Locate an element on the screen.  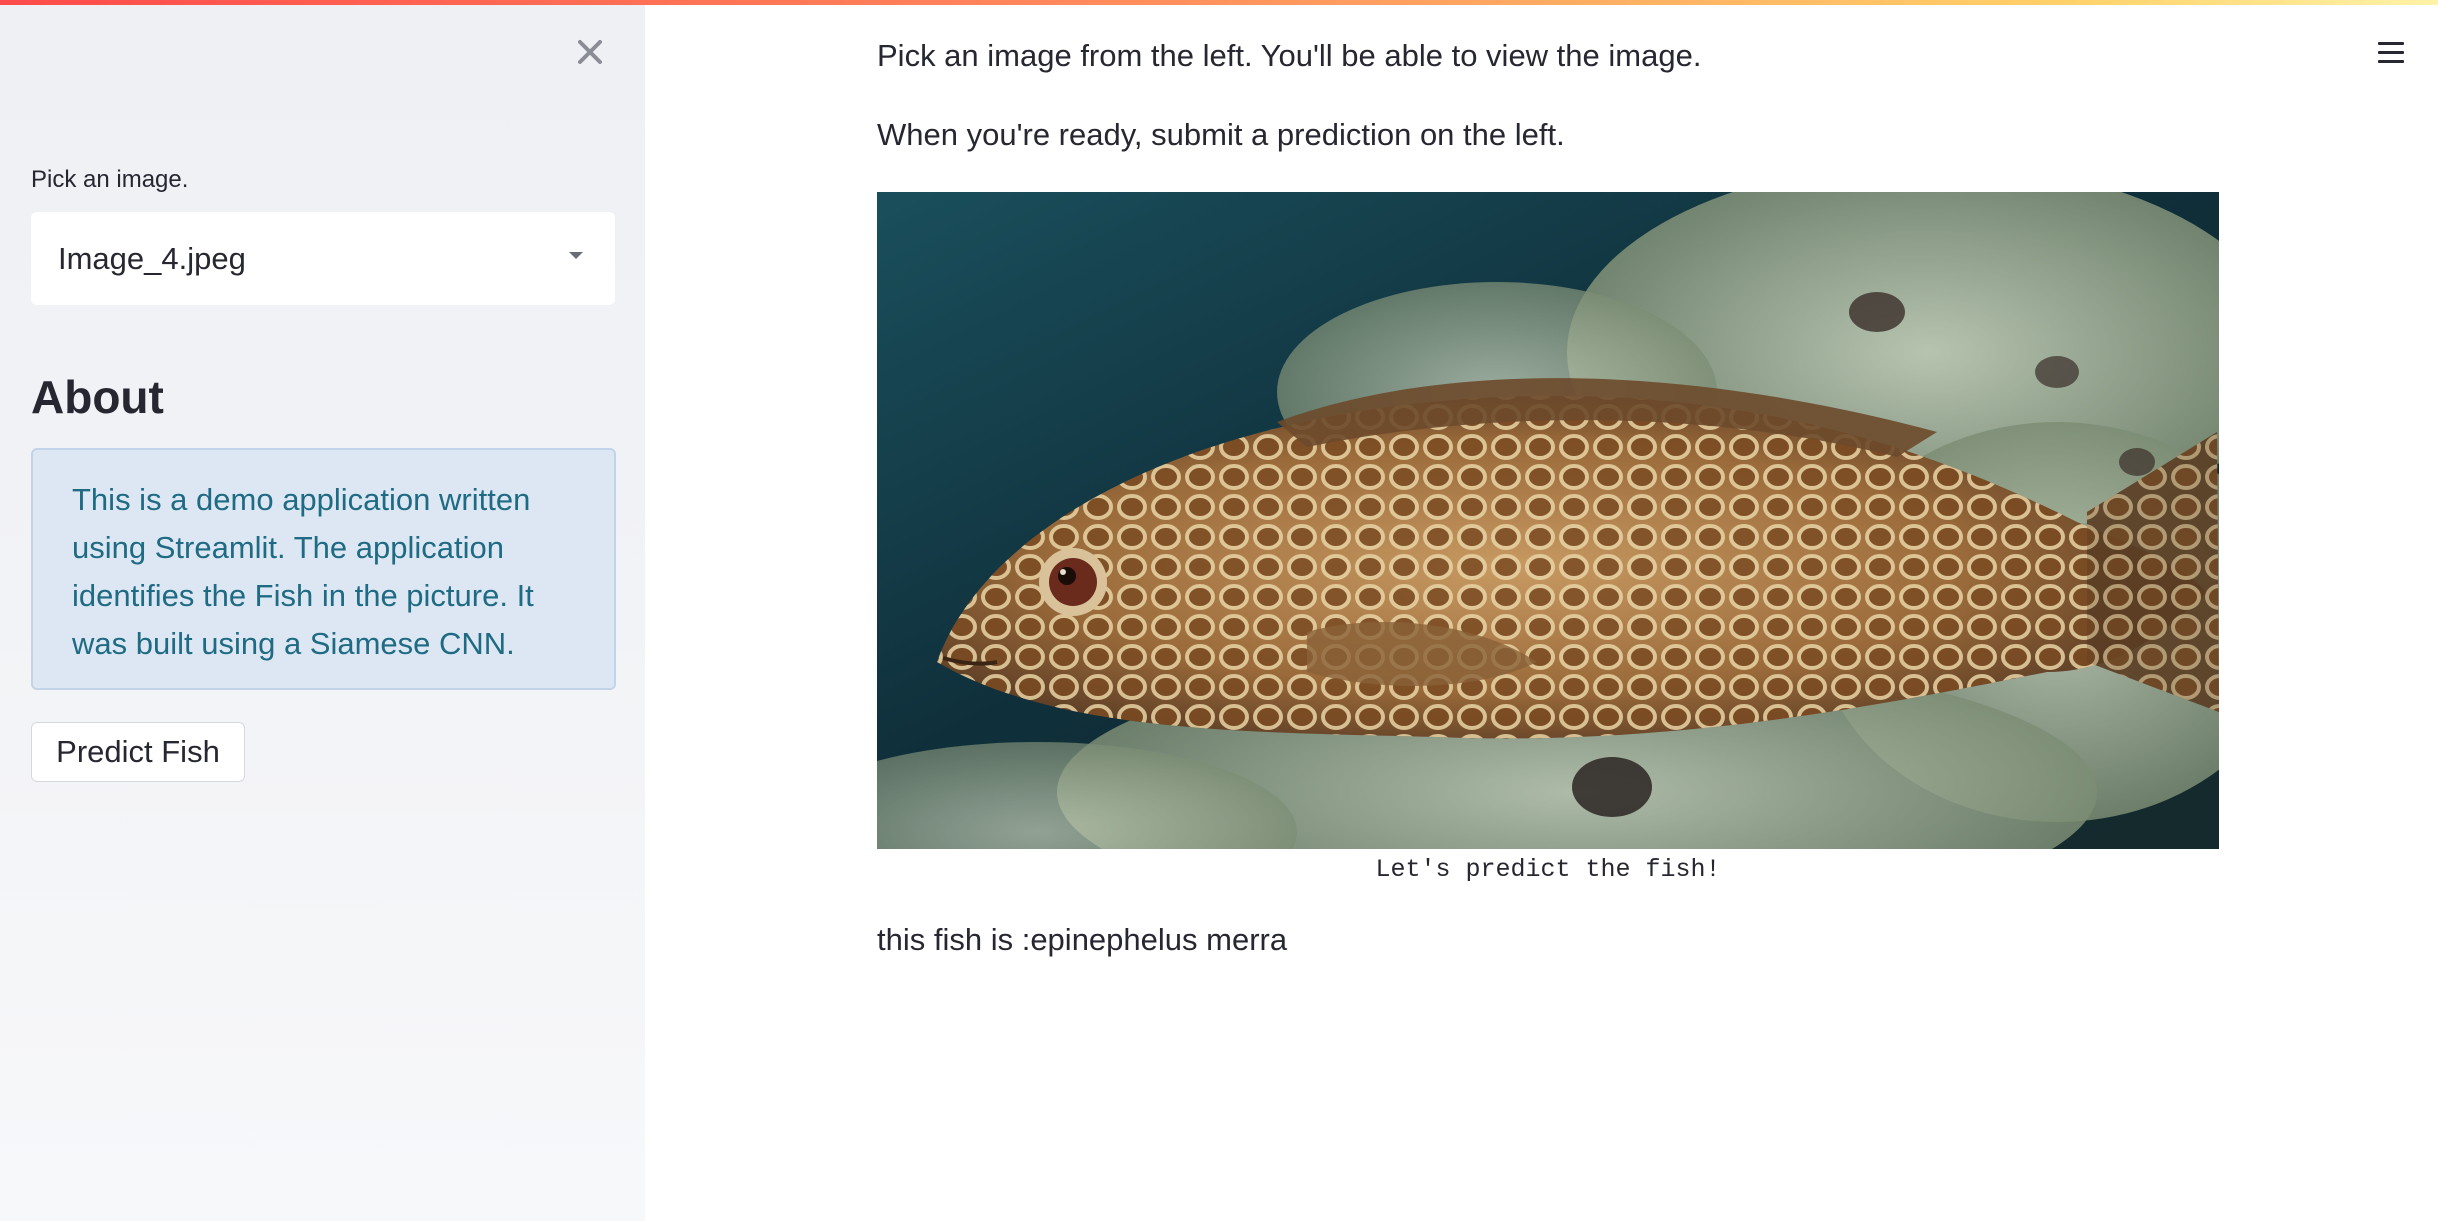
close-icon is located at coordinates (590, 52).